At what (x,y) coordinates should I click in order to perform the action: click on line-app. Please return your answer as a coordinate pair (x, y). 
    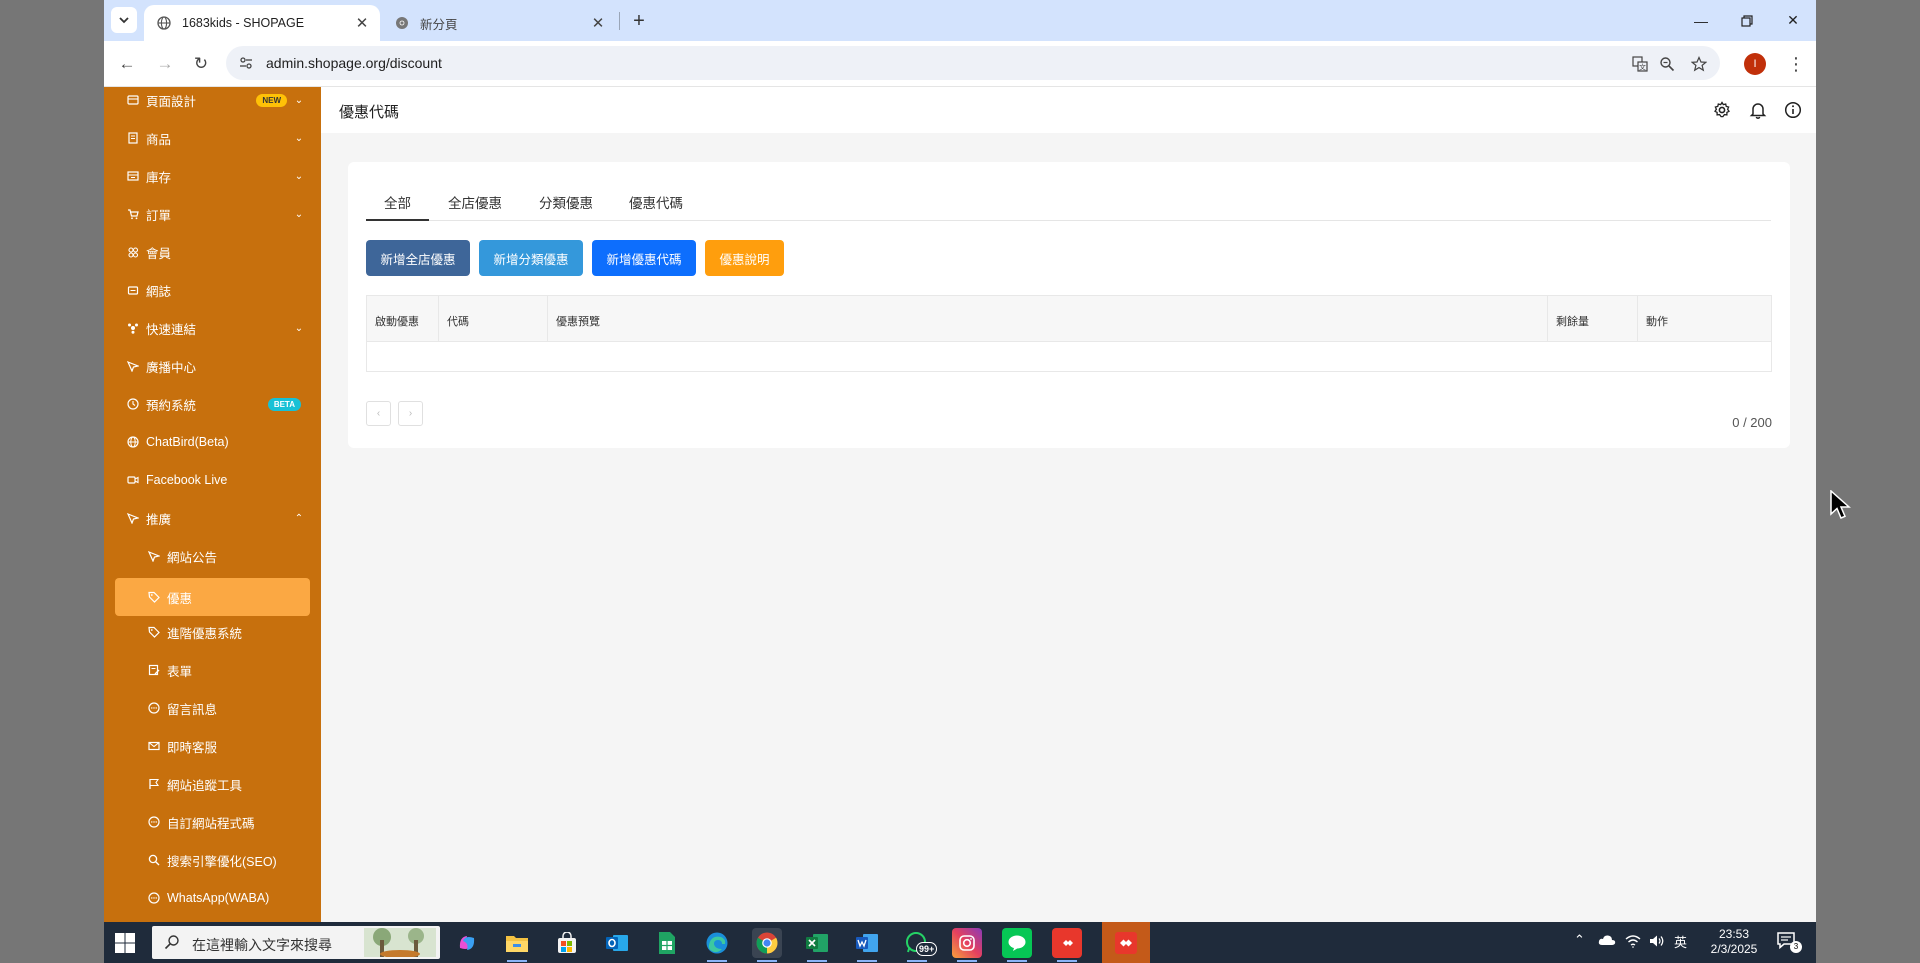
    Looking at the image, I should click on (1017, 945).